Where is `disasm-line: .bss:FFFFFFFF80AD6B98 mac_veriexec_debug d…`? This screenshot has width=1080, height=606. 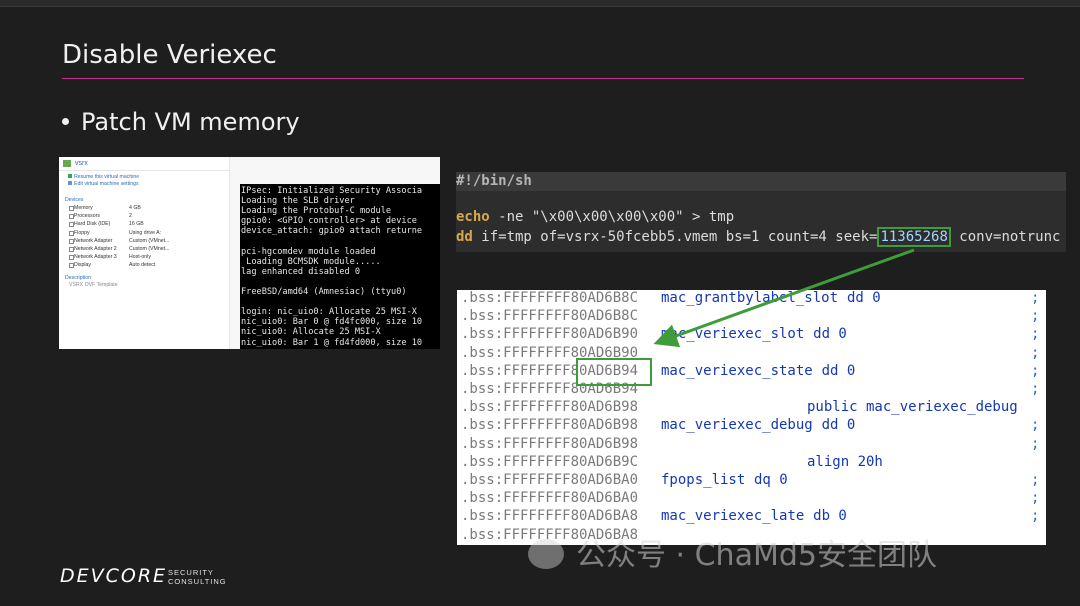
disasm-line: .bss:FFFFFFFF80AD6B98 mac_veriexec_debug d… is located at coordinates (753, 426).